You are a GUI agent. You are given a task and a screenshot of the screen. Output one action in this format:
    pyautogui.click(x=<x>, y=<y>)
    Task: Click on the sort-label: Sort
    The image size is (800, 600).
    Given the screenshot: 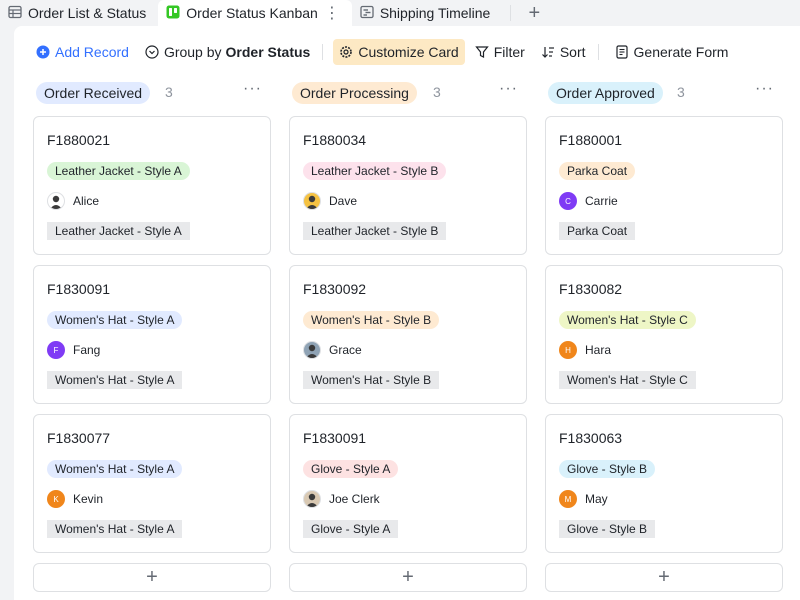 What is the action you would take?
    pyautogui.click(x=572, y=52)
    